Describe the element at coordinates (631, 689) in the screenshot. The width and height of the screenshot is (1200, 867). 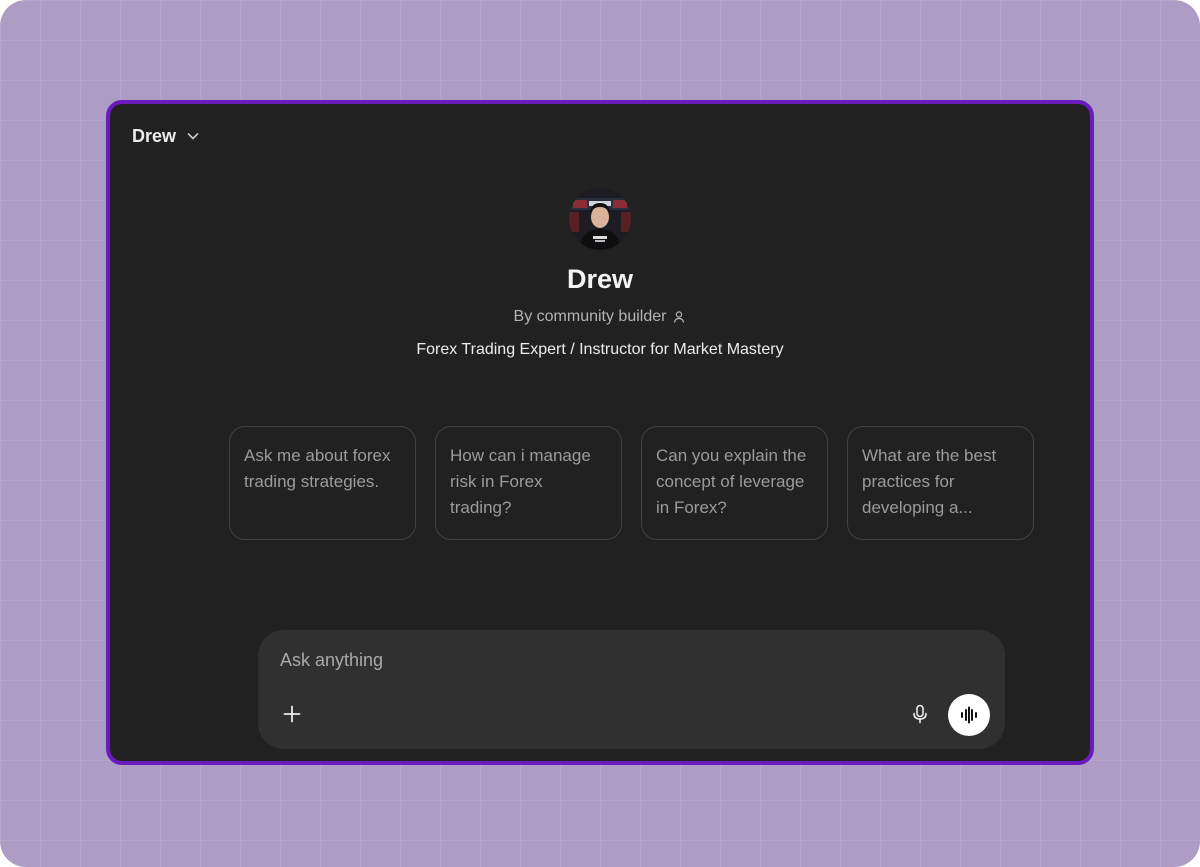
I see `composer` at that location.